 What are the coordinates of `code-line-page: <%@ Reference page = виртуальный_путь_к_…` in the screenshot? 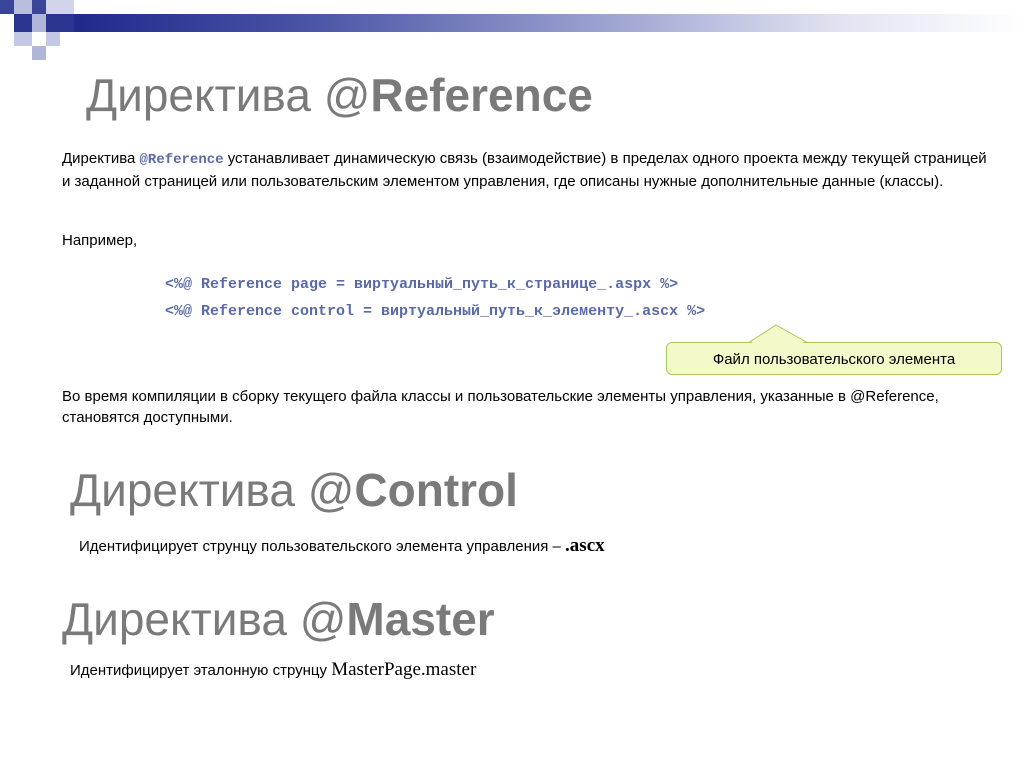 It's located at (422, 284).